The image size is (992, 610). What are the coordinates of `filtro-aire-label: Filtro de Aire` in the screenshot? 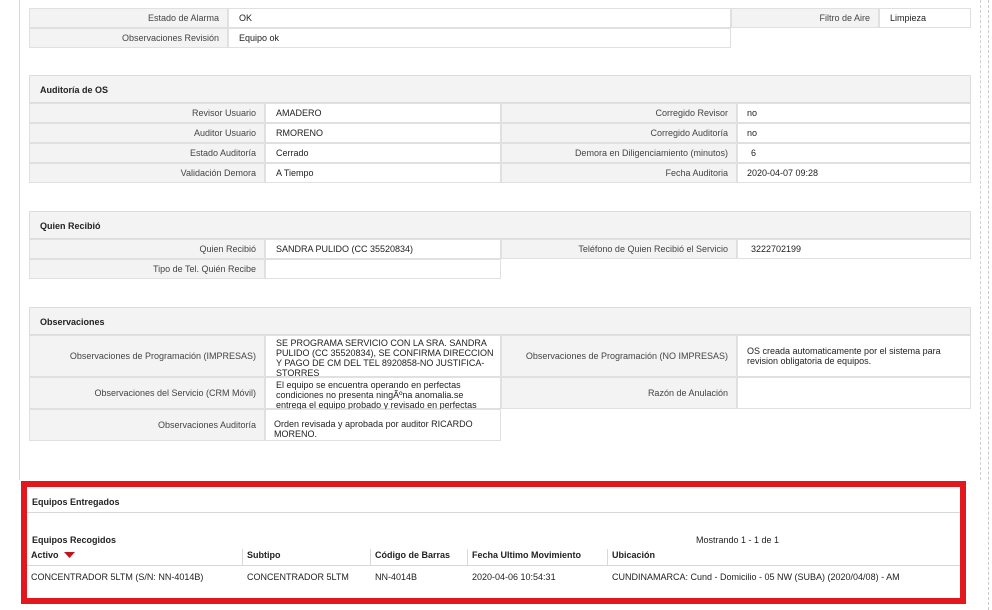 It's located at (805, 18).